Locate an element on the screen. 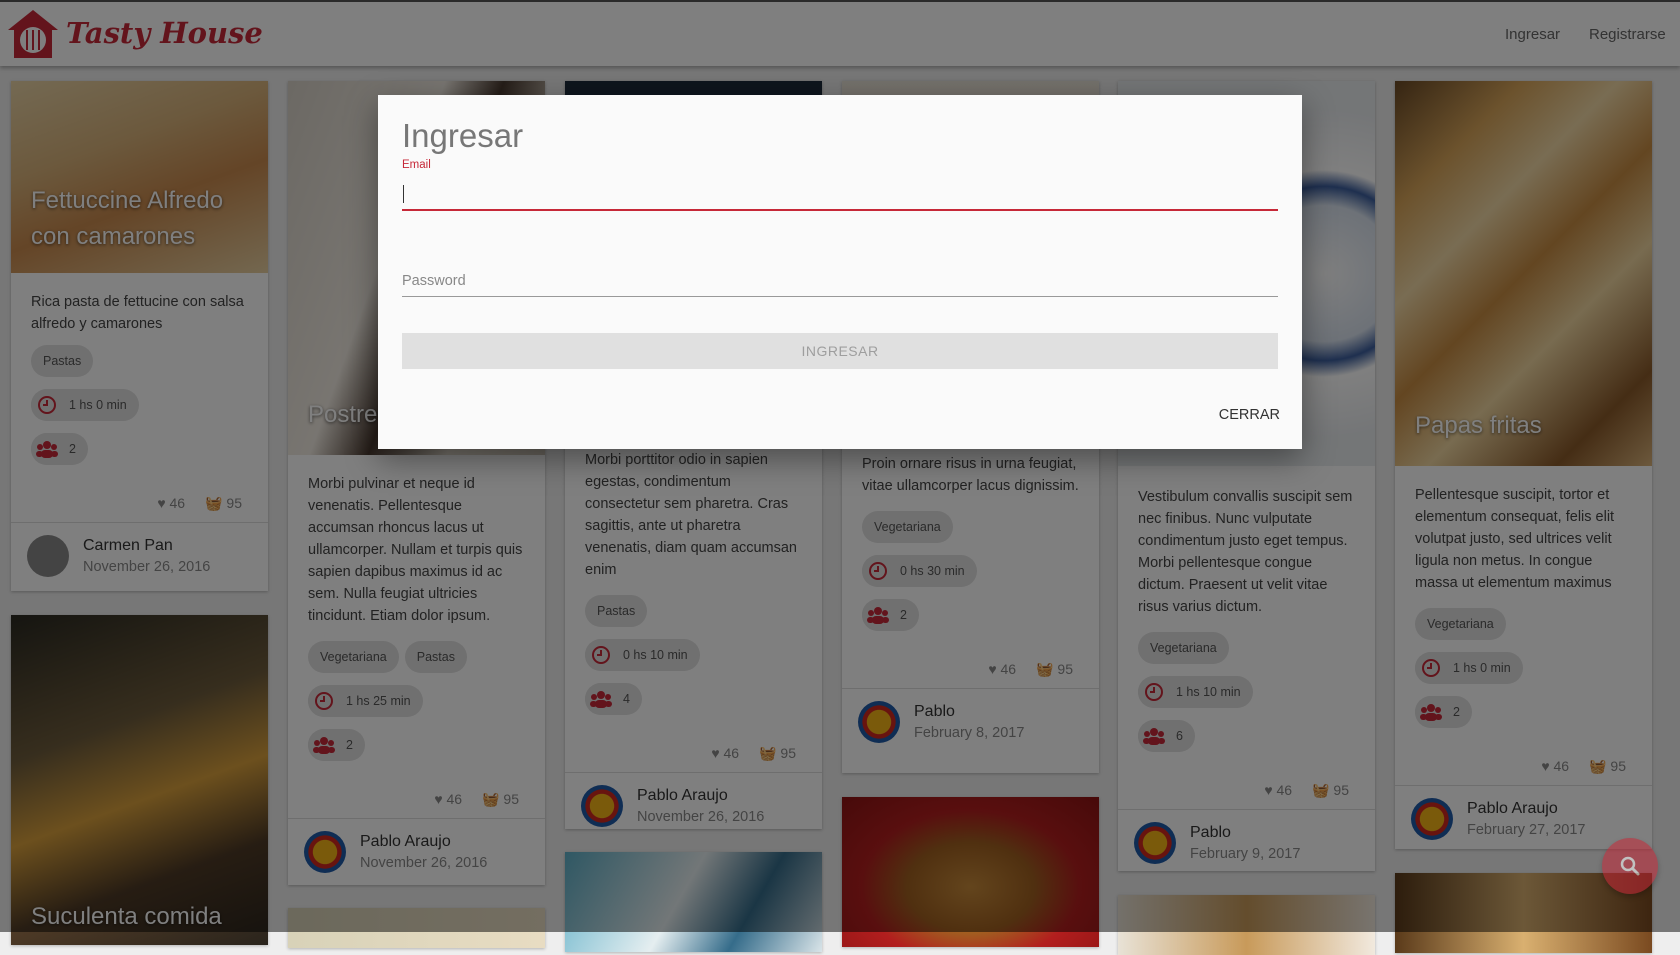 This screenshot has height=955, width=1680. search-fab is located at coordinates (1630, 866).